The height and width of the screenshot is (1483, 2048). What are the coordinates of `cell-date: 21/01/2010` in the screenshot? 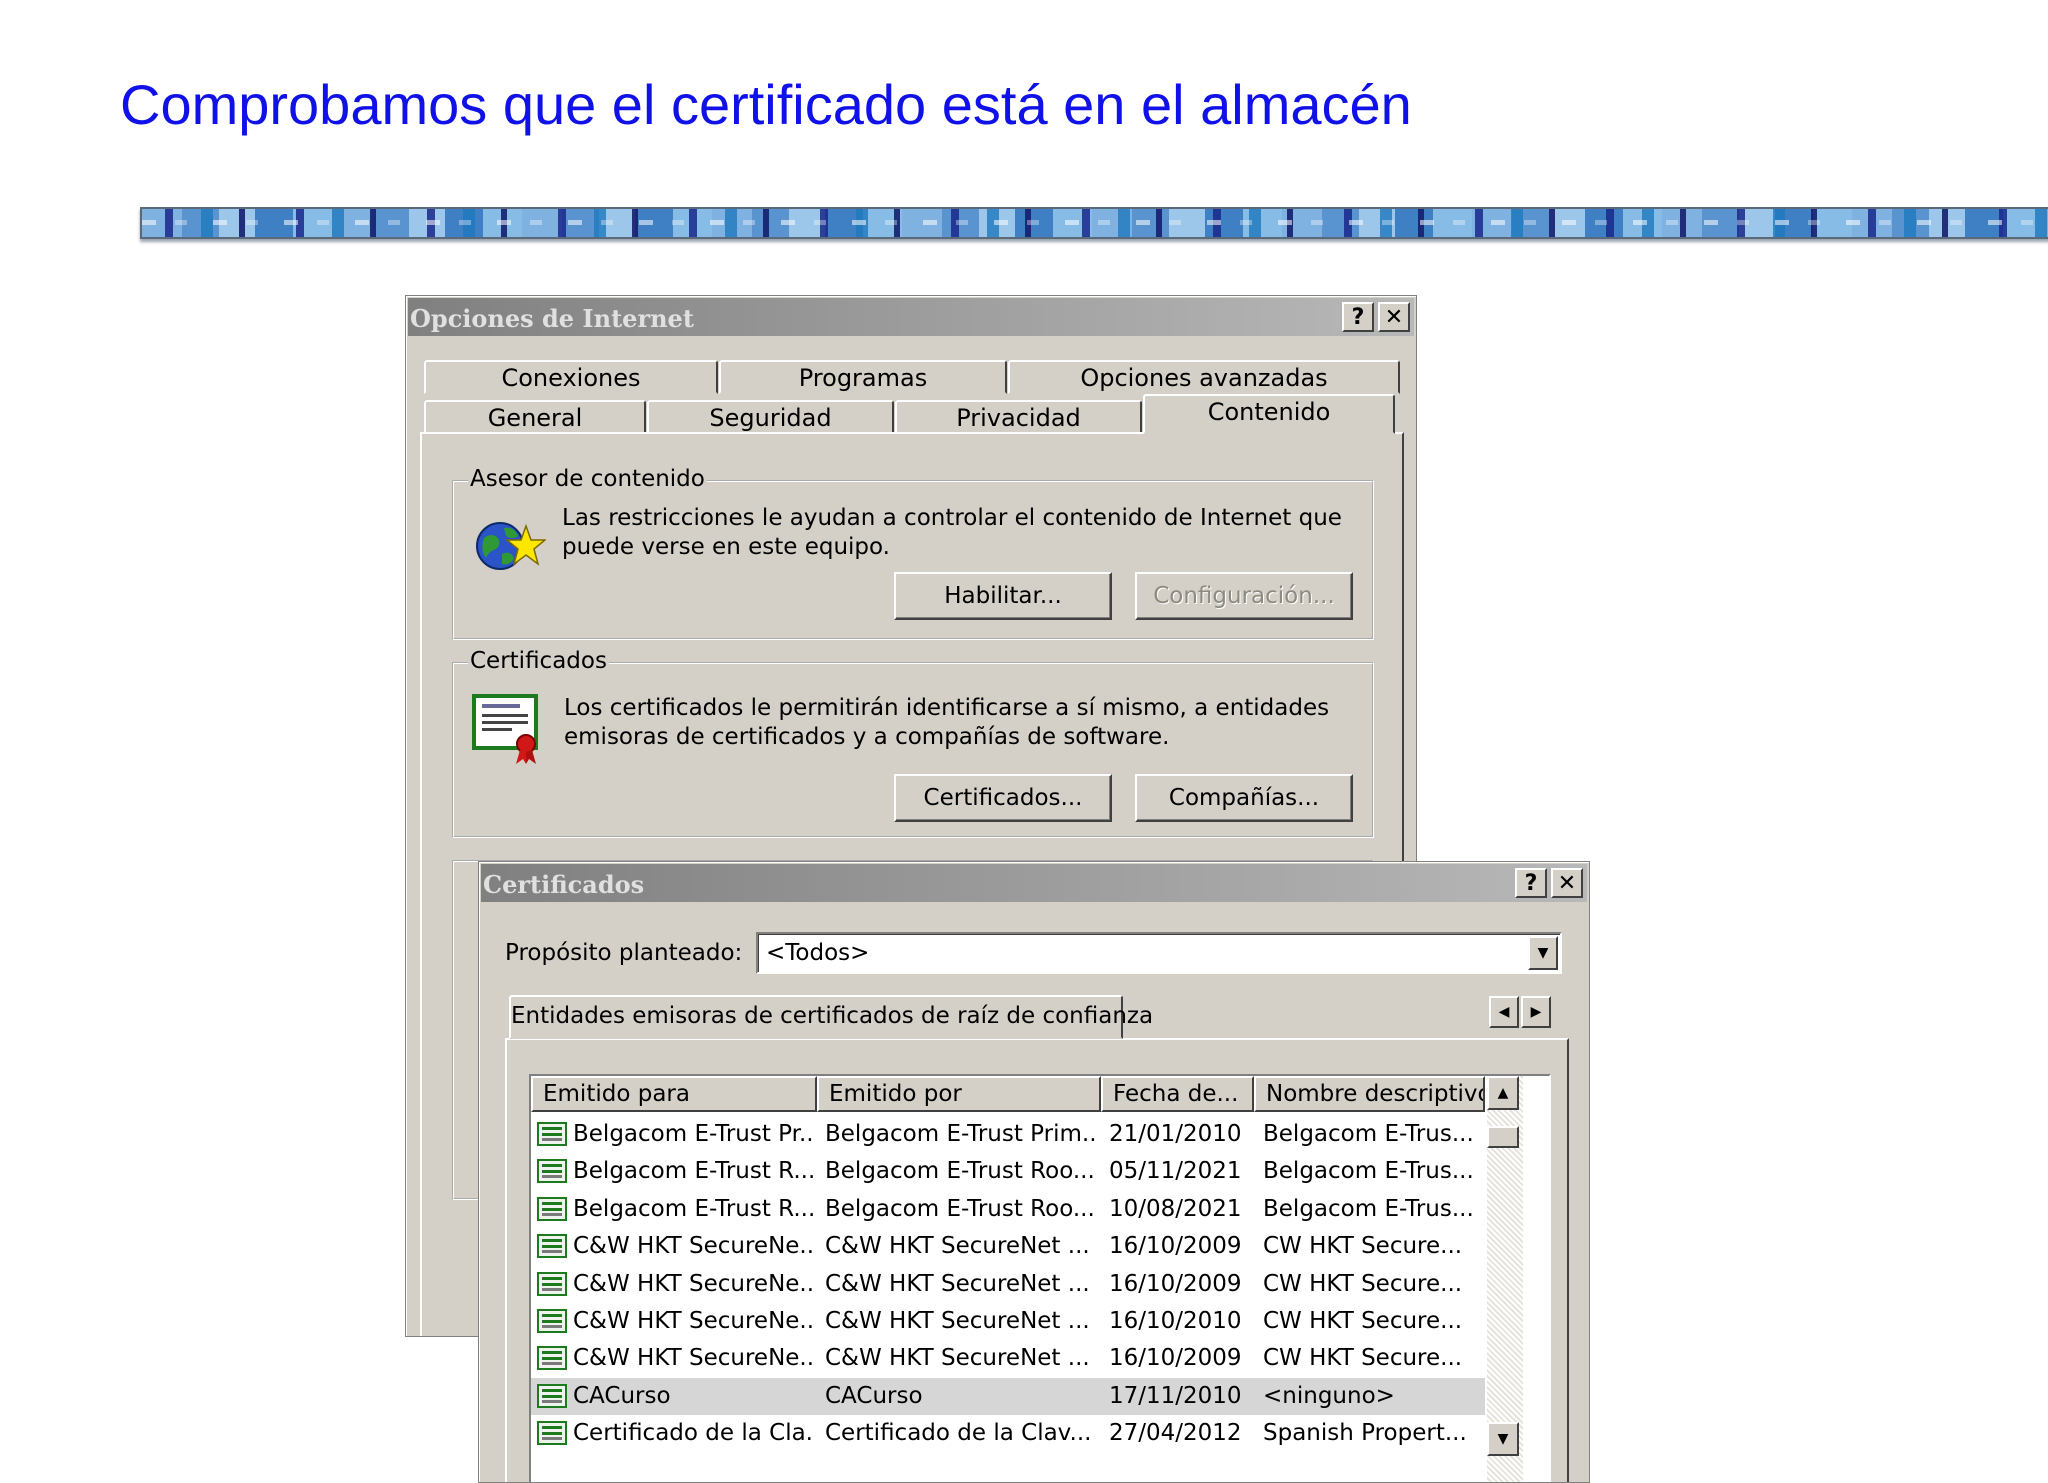 It's located at (1175, 1134).